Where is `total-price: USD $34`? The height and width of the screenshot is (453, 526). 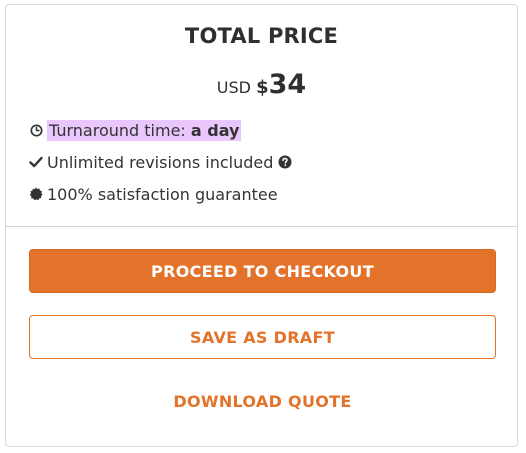 total-price: USD $34 is located at coordinates (261, 84).